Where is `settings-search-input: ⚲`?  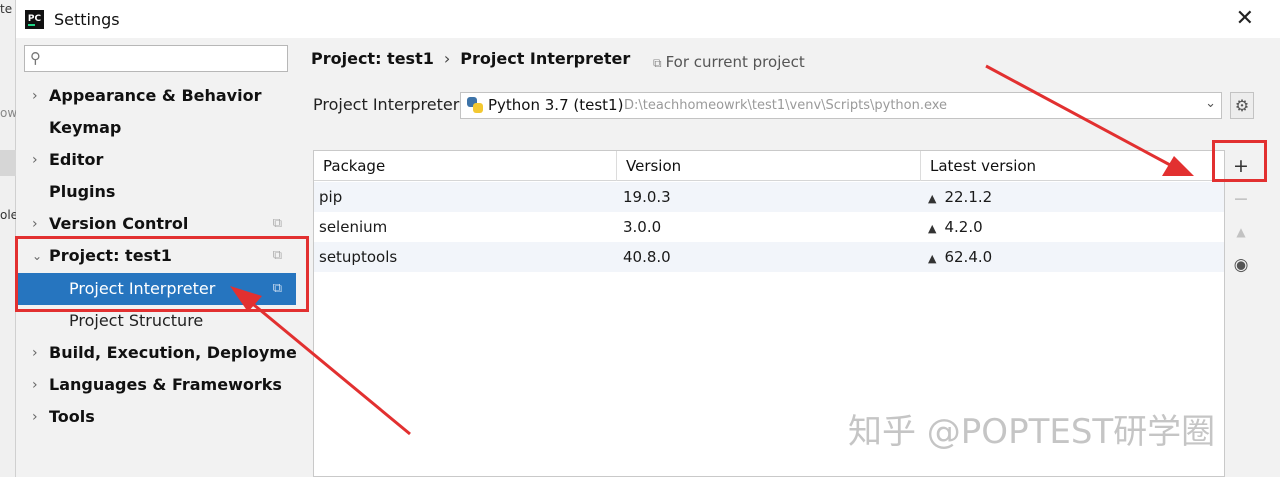 settings-search-input: ⚲ is located at coordinates (156, 58).